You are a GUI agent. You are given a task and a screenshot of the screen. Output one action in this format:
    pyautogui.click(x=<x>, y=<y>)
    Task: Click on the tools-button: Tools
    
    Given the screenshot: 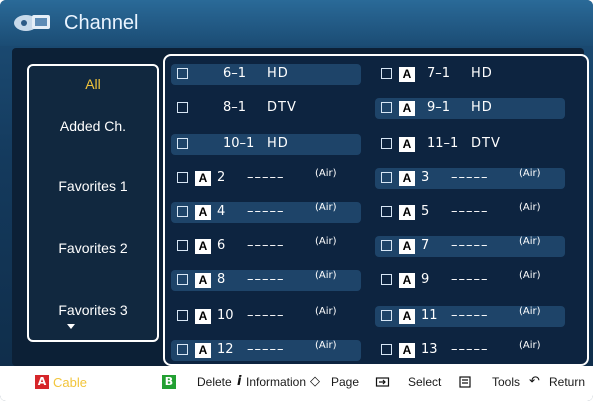 What is the action you would take?
    pyautogui.click(x=506, y=382)
    